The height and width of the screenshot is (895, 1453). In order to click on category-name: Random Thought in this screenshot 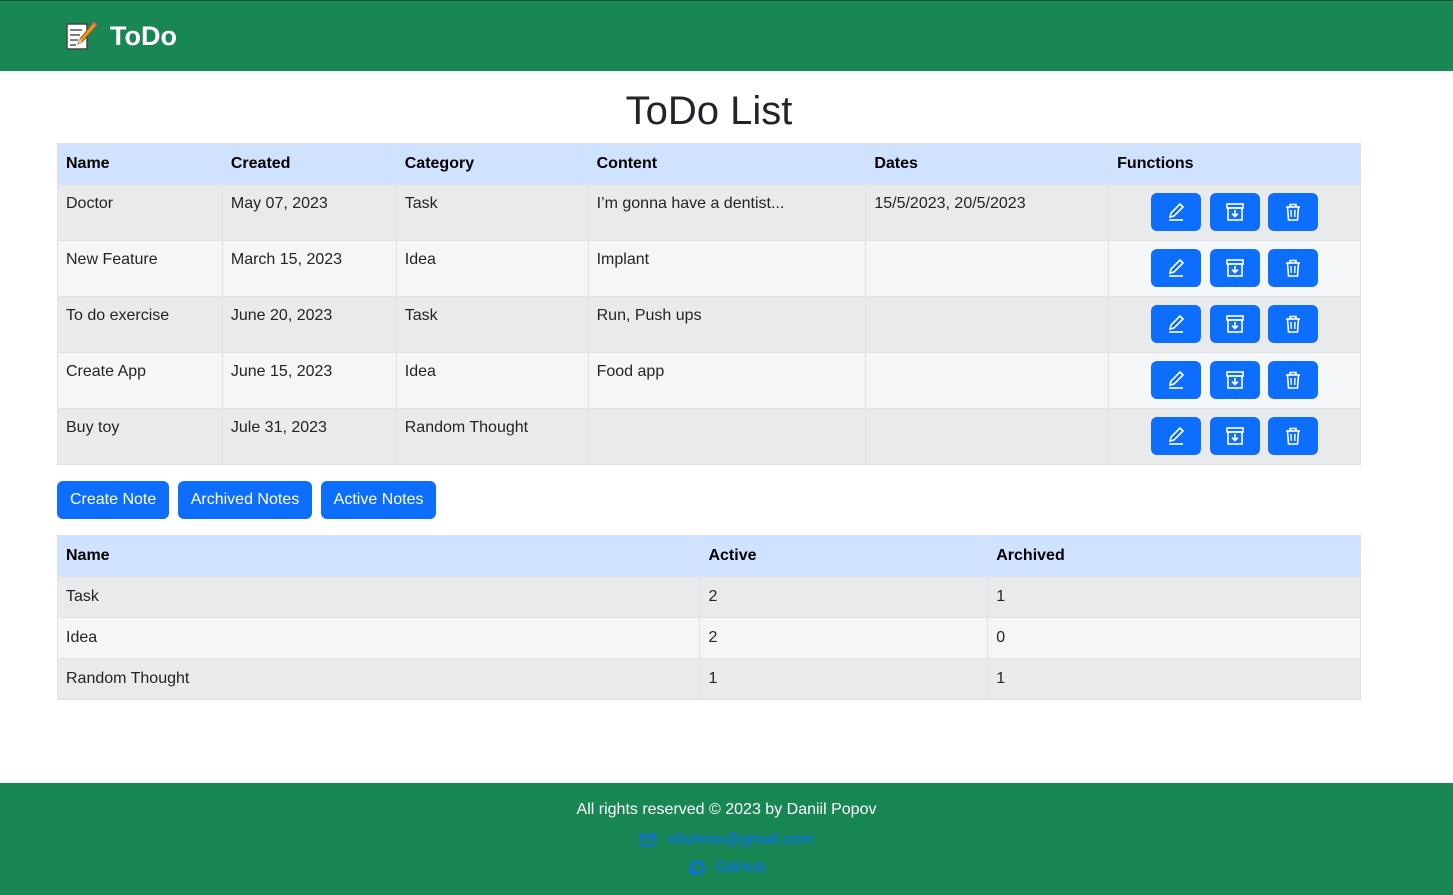, I will do `click(378, 679)`.